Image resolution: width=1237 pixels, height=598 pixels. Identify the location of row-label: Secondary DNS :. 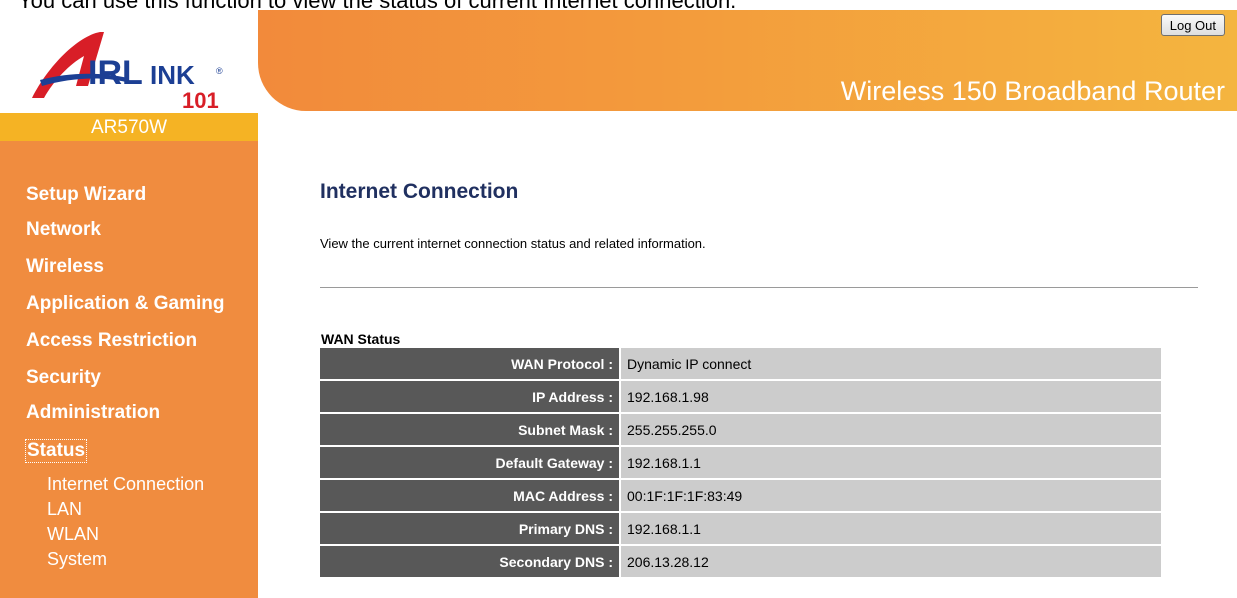
(470, 562).